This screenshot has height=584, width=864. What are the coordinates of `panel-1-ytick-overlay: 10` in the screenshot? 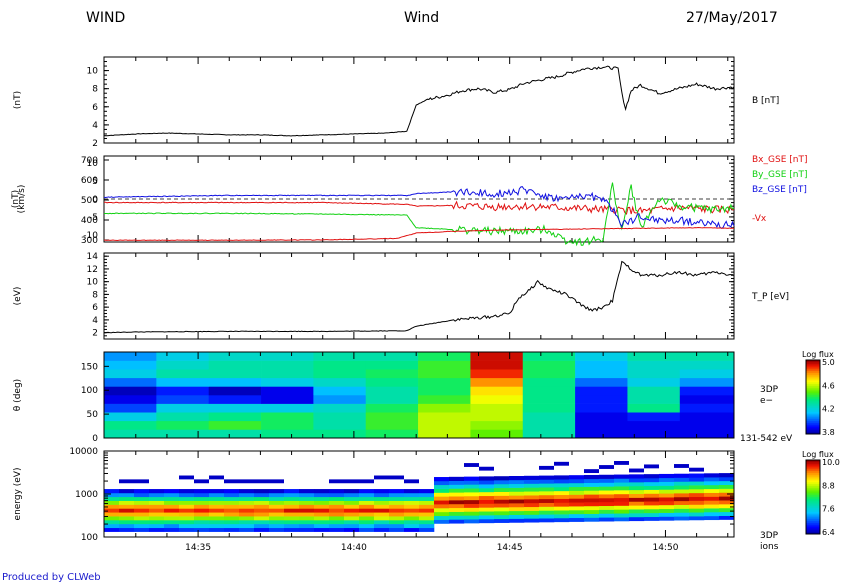 It's located at (93, 164).